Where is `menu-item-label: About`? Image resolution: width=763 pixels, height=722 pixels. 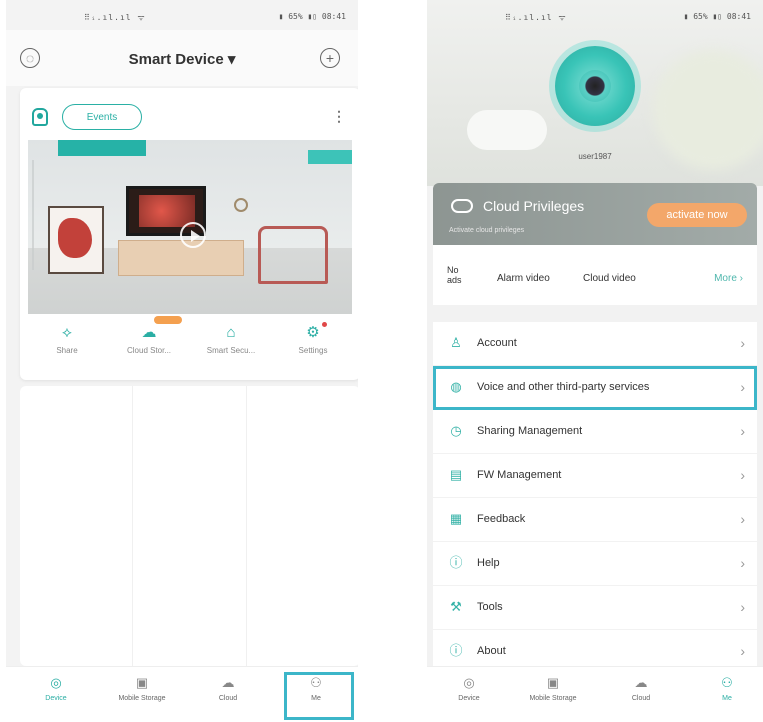 menu-item-label: About is located at coordinates (491, 651).